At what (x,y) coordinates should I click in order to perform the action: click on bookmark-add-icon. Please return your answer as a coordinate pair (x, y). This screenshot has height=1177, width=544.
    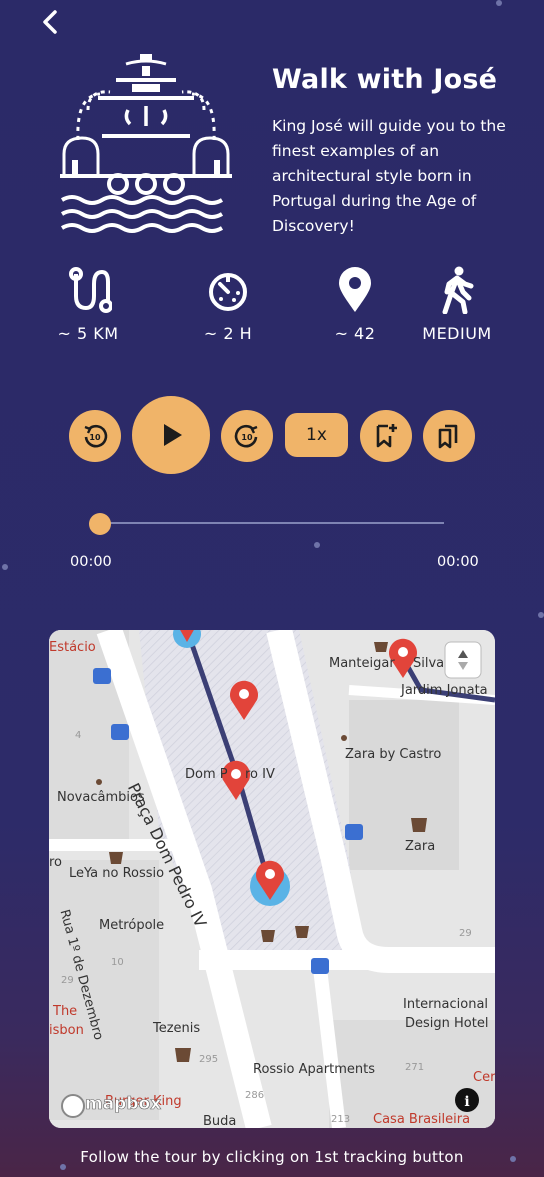
    Looking at the image, I should click on (386, 436).